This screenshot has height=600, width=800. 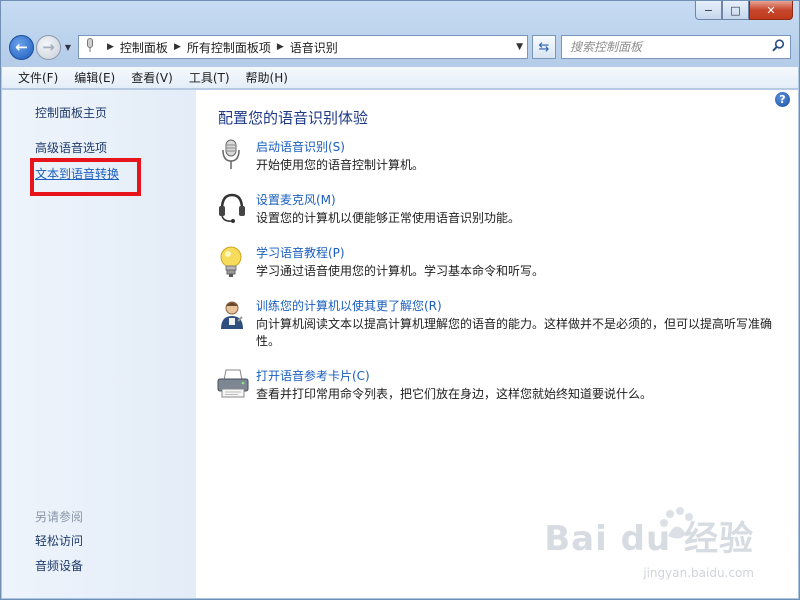 What do you see at coordinates (71, 147) in the screenshot?
I see `advanced-speech-options-link: 高级语音选项` at bounding box center [71, 147].